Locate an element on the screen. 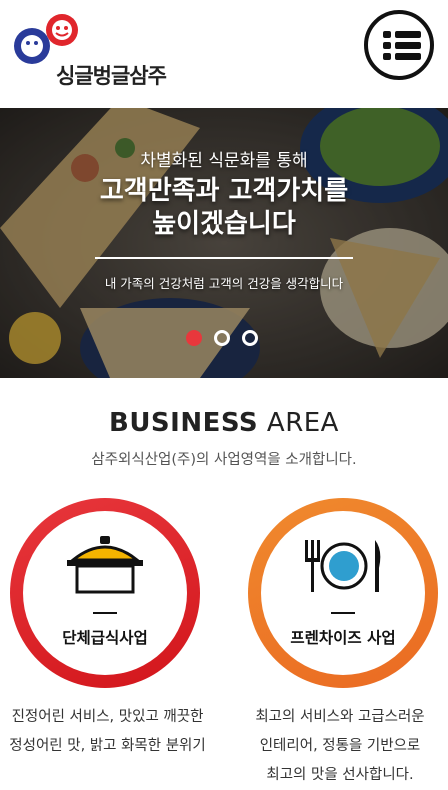 This screenshot has width=448, height=790. business-card-franchise-label: 프렌차이즈 사업 is located at coordinates (343, 638).